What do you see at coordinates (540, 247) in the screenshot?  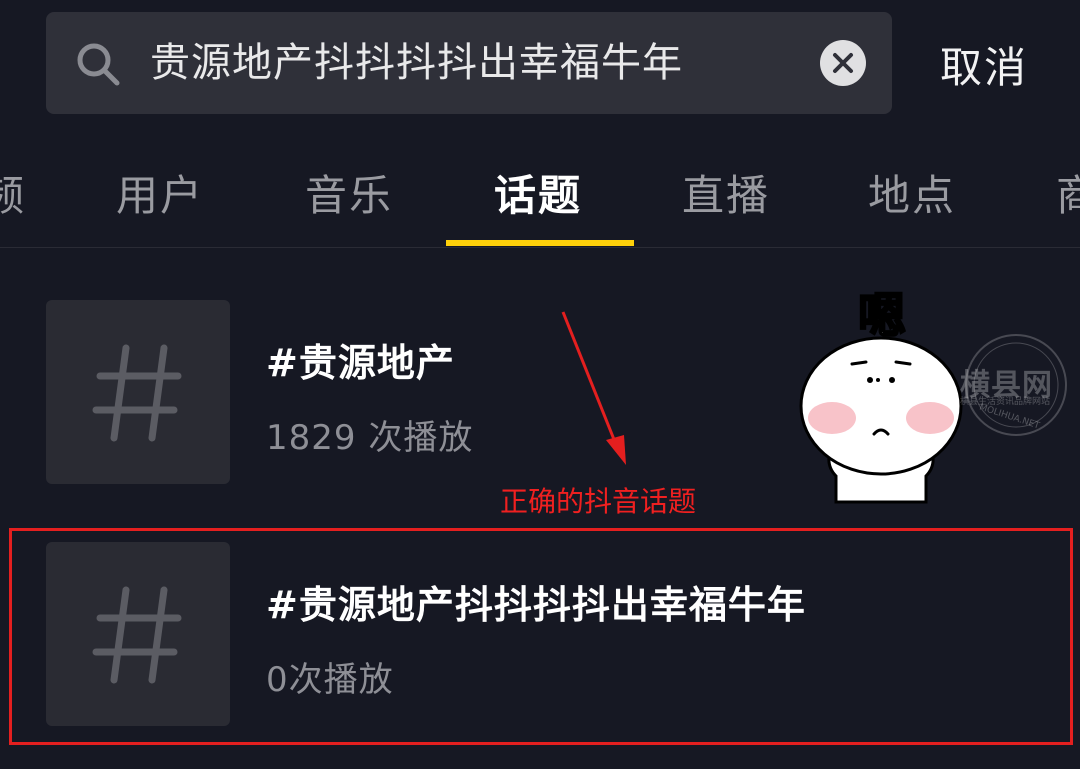 I see `tabs-divider` at bounding box center [540, 247].